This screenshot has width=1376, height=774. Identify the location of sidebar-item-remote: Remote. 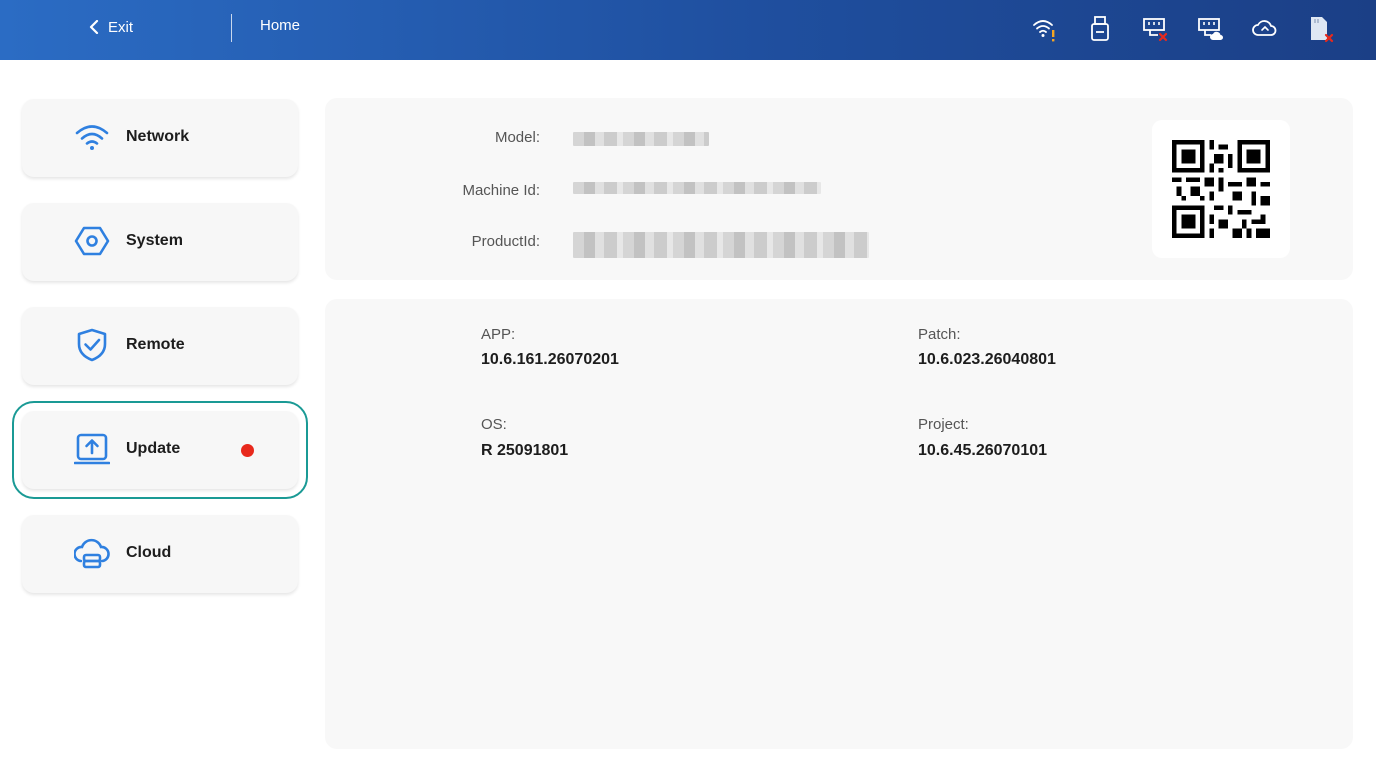
(160, 346).